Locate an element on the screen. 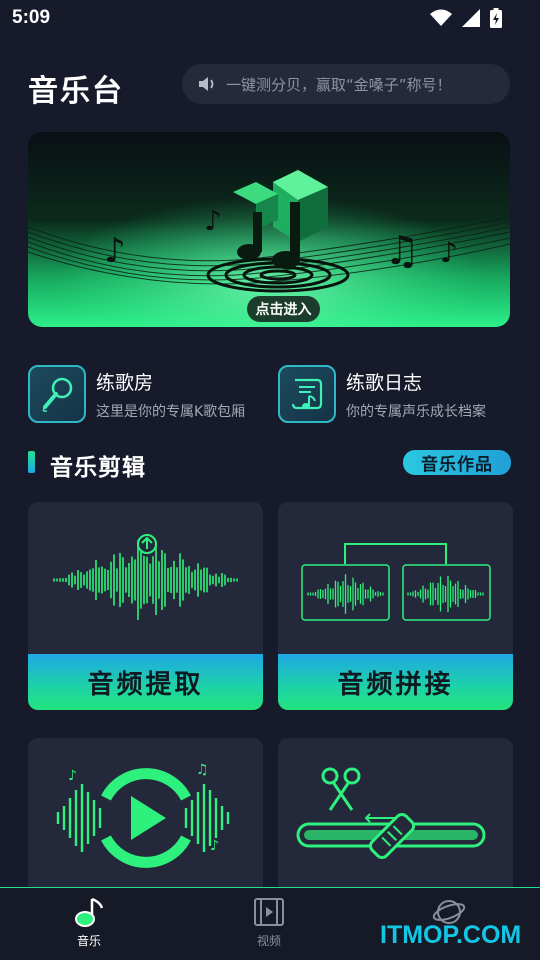 The image size is (540, 960). section-title: 音乐剪辑 is located at coordinates (98, 468).